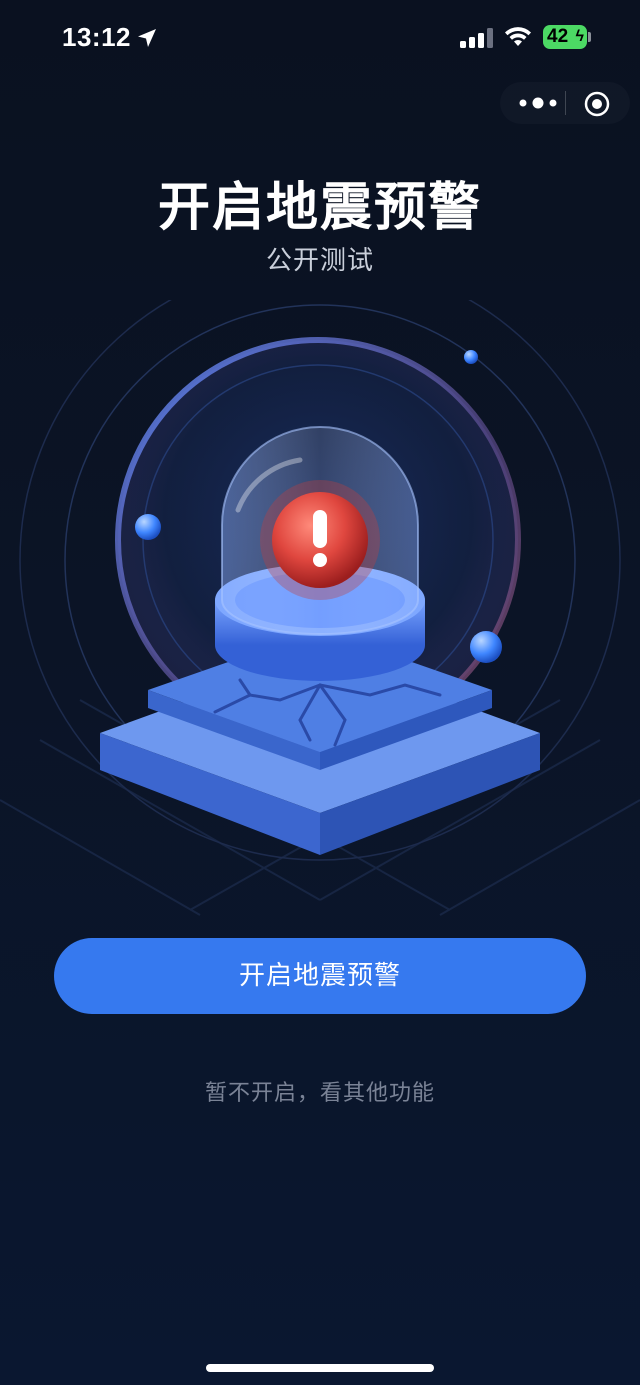  What do you see at coordinates (320, 1091) in the screenshot?
I see `skip-link: 暂不开启，看其他功能` at bounding box center [320, 1091].